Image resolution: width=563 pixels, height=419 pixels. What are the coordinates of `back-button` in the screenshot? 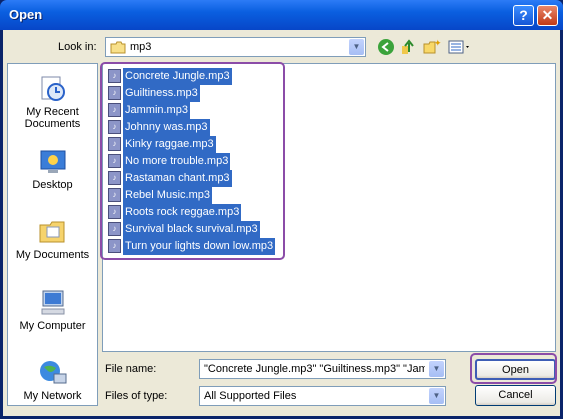 It's located at (386, 47).